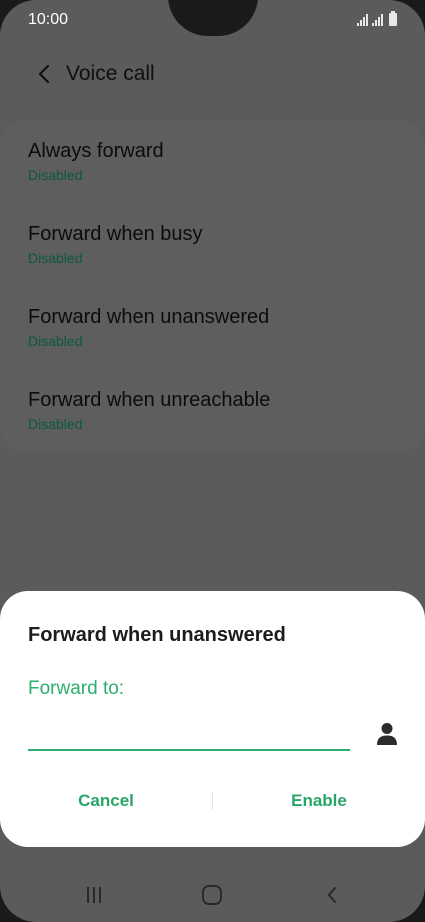 This screenshot has height=922, width=425. What do you see at coordinates (213, 425) in the screenshot?
I see `list-item-forward-when-unreachable: Forward when unreachable Disabled` at bounding box center [213, 425].